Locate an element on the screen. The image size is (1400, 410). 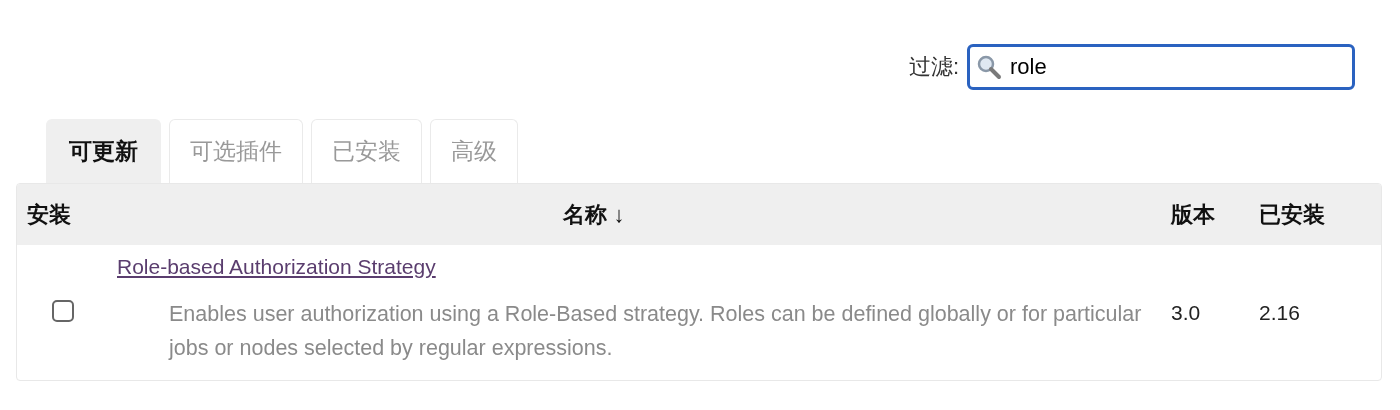
column-header: 已安装 is located at coordinates (1320, 214).